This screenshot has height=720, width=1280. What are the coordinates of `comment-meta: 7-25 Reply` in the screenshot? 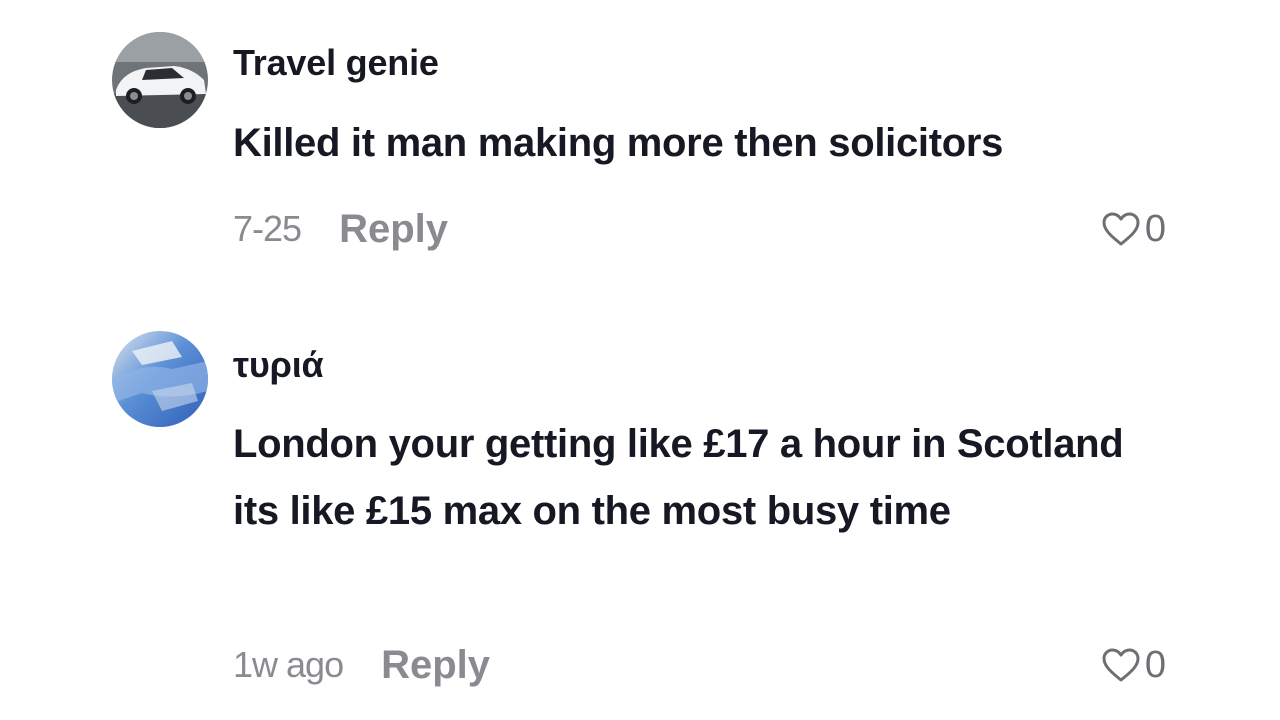 It's located at (340, 229).